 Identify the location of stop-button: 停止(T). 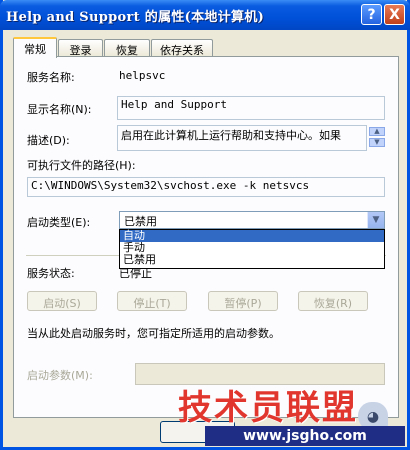
(152, 301).